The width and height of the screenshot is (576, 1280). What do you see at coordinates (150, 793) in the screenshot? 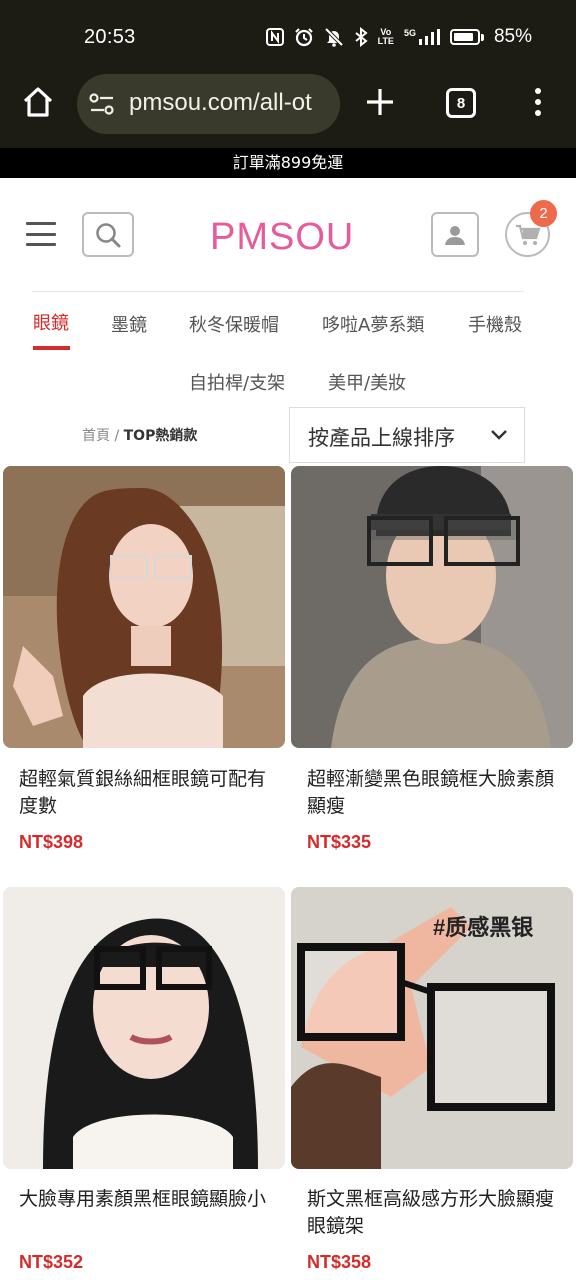
I see `product-title: 超輕氣質銀絲細框眼鏡可配有度數` at bounding box center [150, 793].